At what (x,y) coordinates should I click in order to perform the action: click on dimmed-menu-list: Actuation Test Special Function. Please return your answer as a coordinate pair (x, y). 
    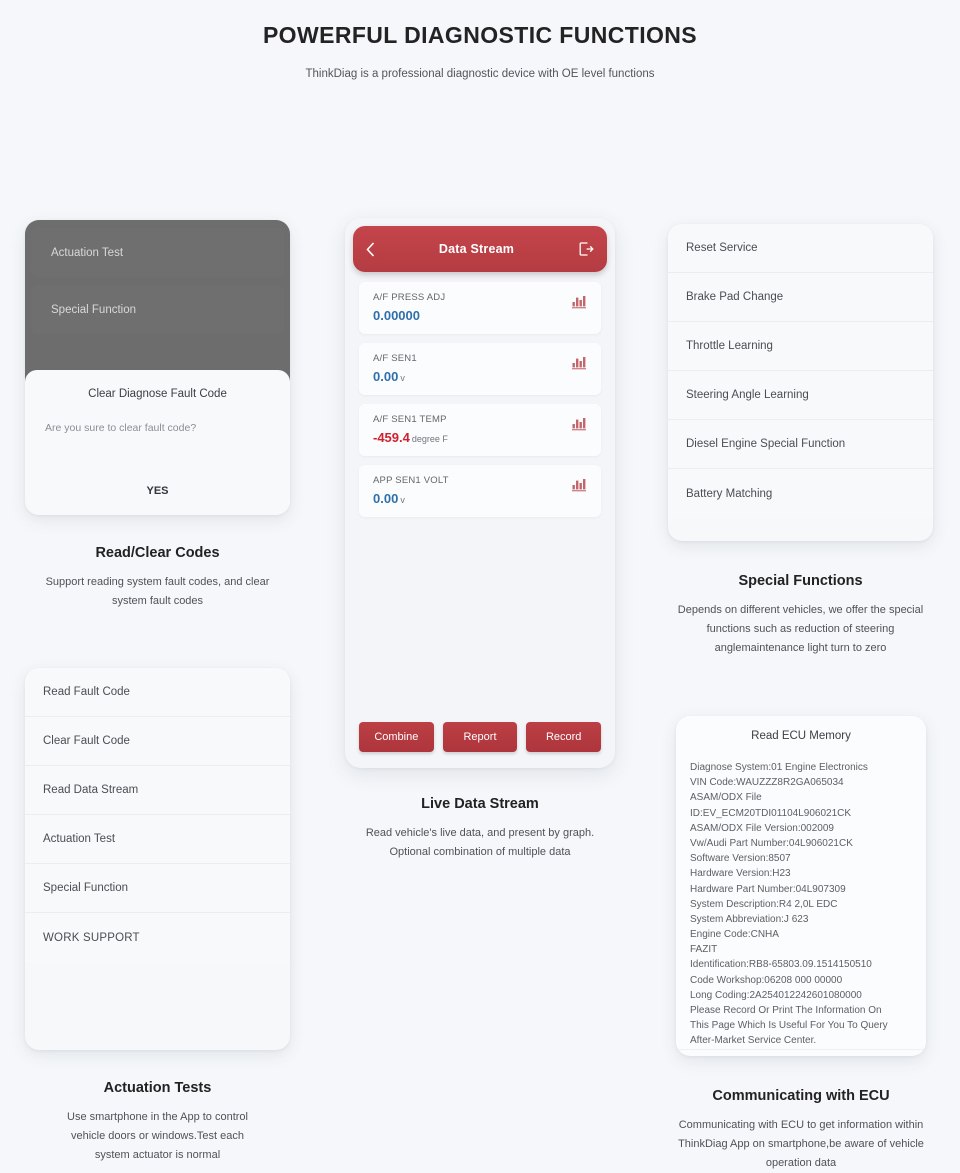
    Looking at the image, I should click on (157, 301).